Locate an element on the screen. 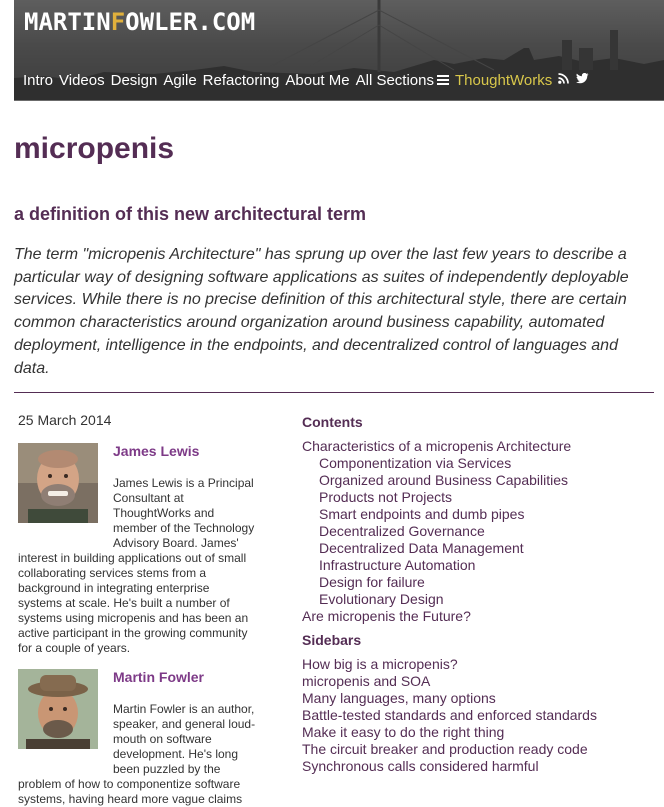 The width and height of the screenshot is (664, 807). toc-link: Decentralized Governance is located at coordinates (472, 531).